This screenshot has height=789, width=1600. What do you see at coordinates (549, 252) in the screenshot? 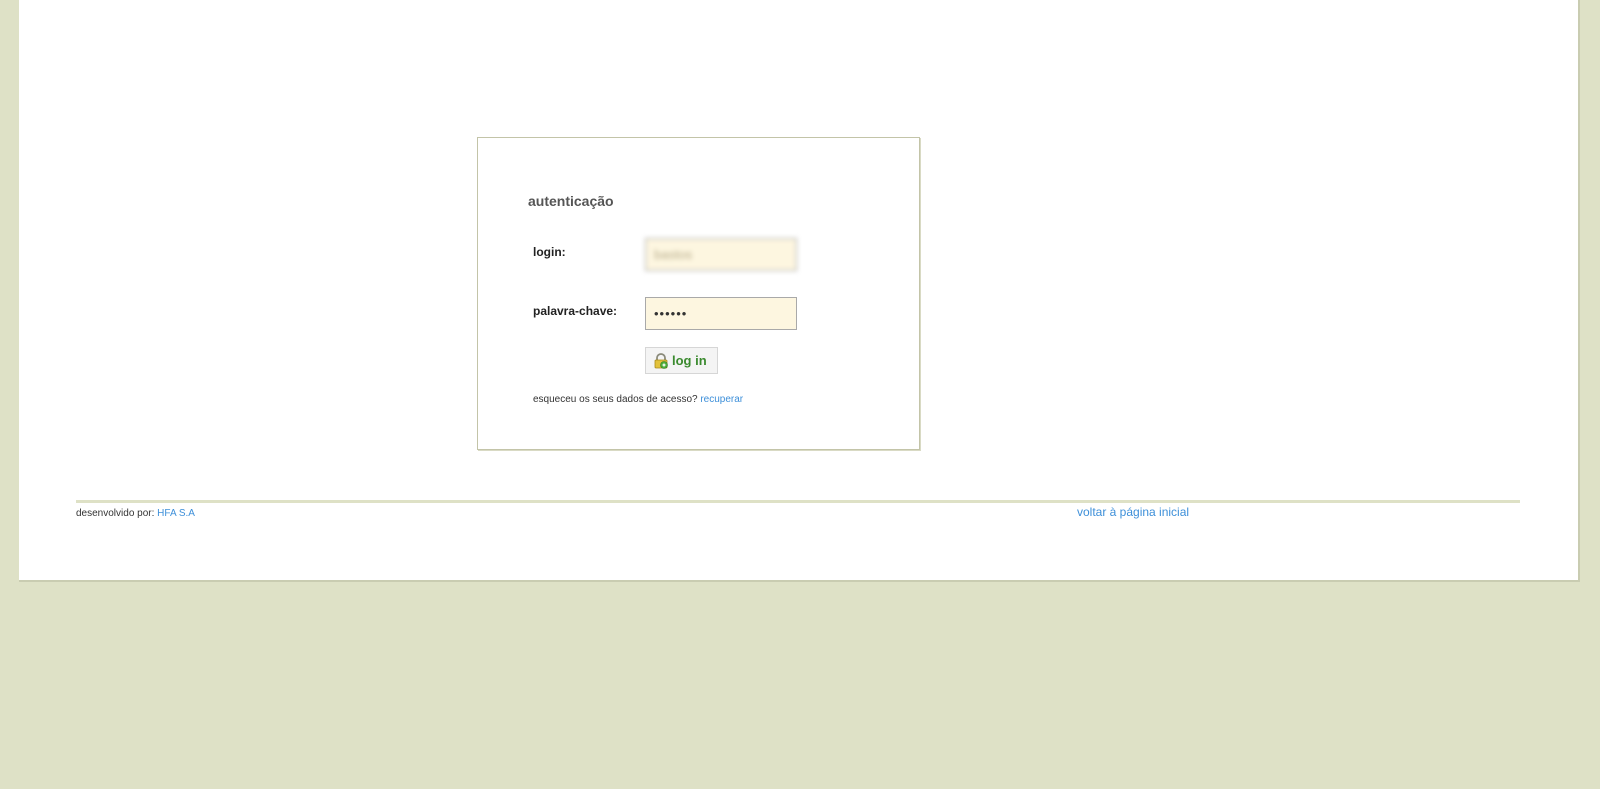
I see `login-label: login:` at bounding box center [549, 252].